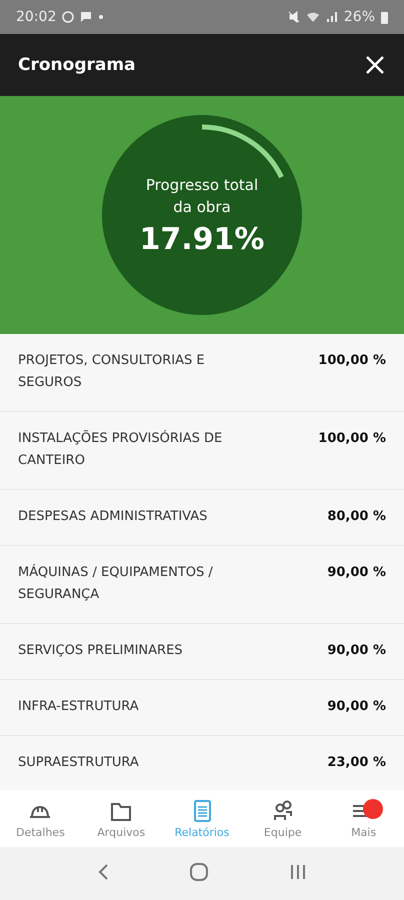  What do you see at coordinates (359, 17) in the screenshot?
I see `battery-level: 26%` at bounding box center [359, 17].